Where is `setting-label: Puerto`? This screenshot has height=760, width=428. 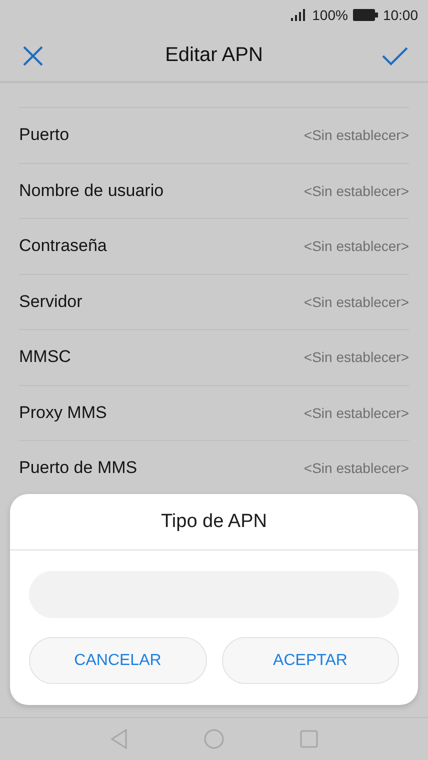
setting-label: Puerto is located at coordinates (44, 135).